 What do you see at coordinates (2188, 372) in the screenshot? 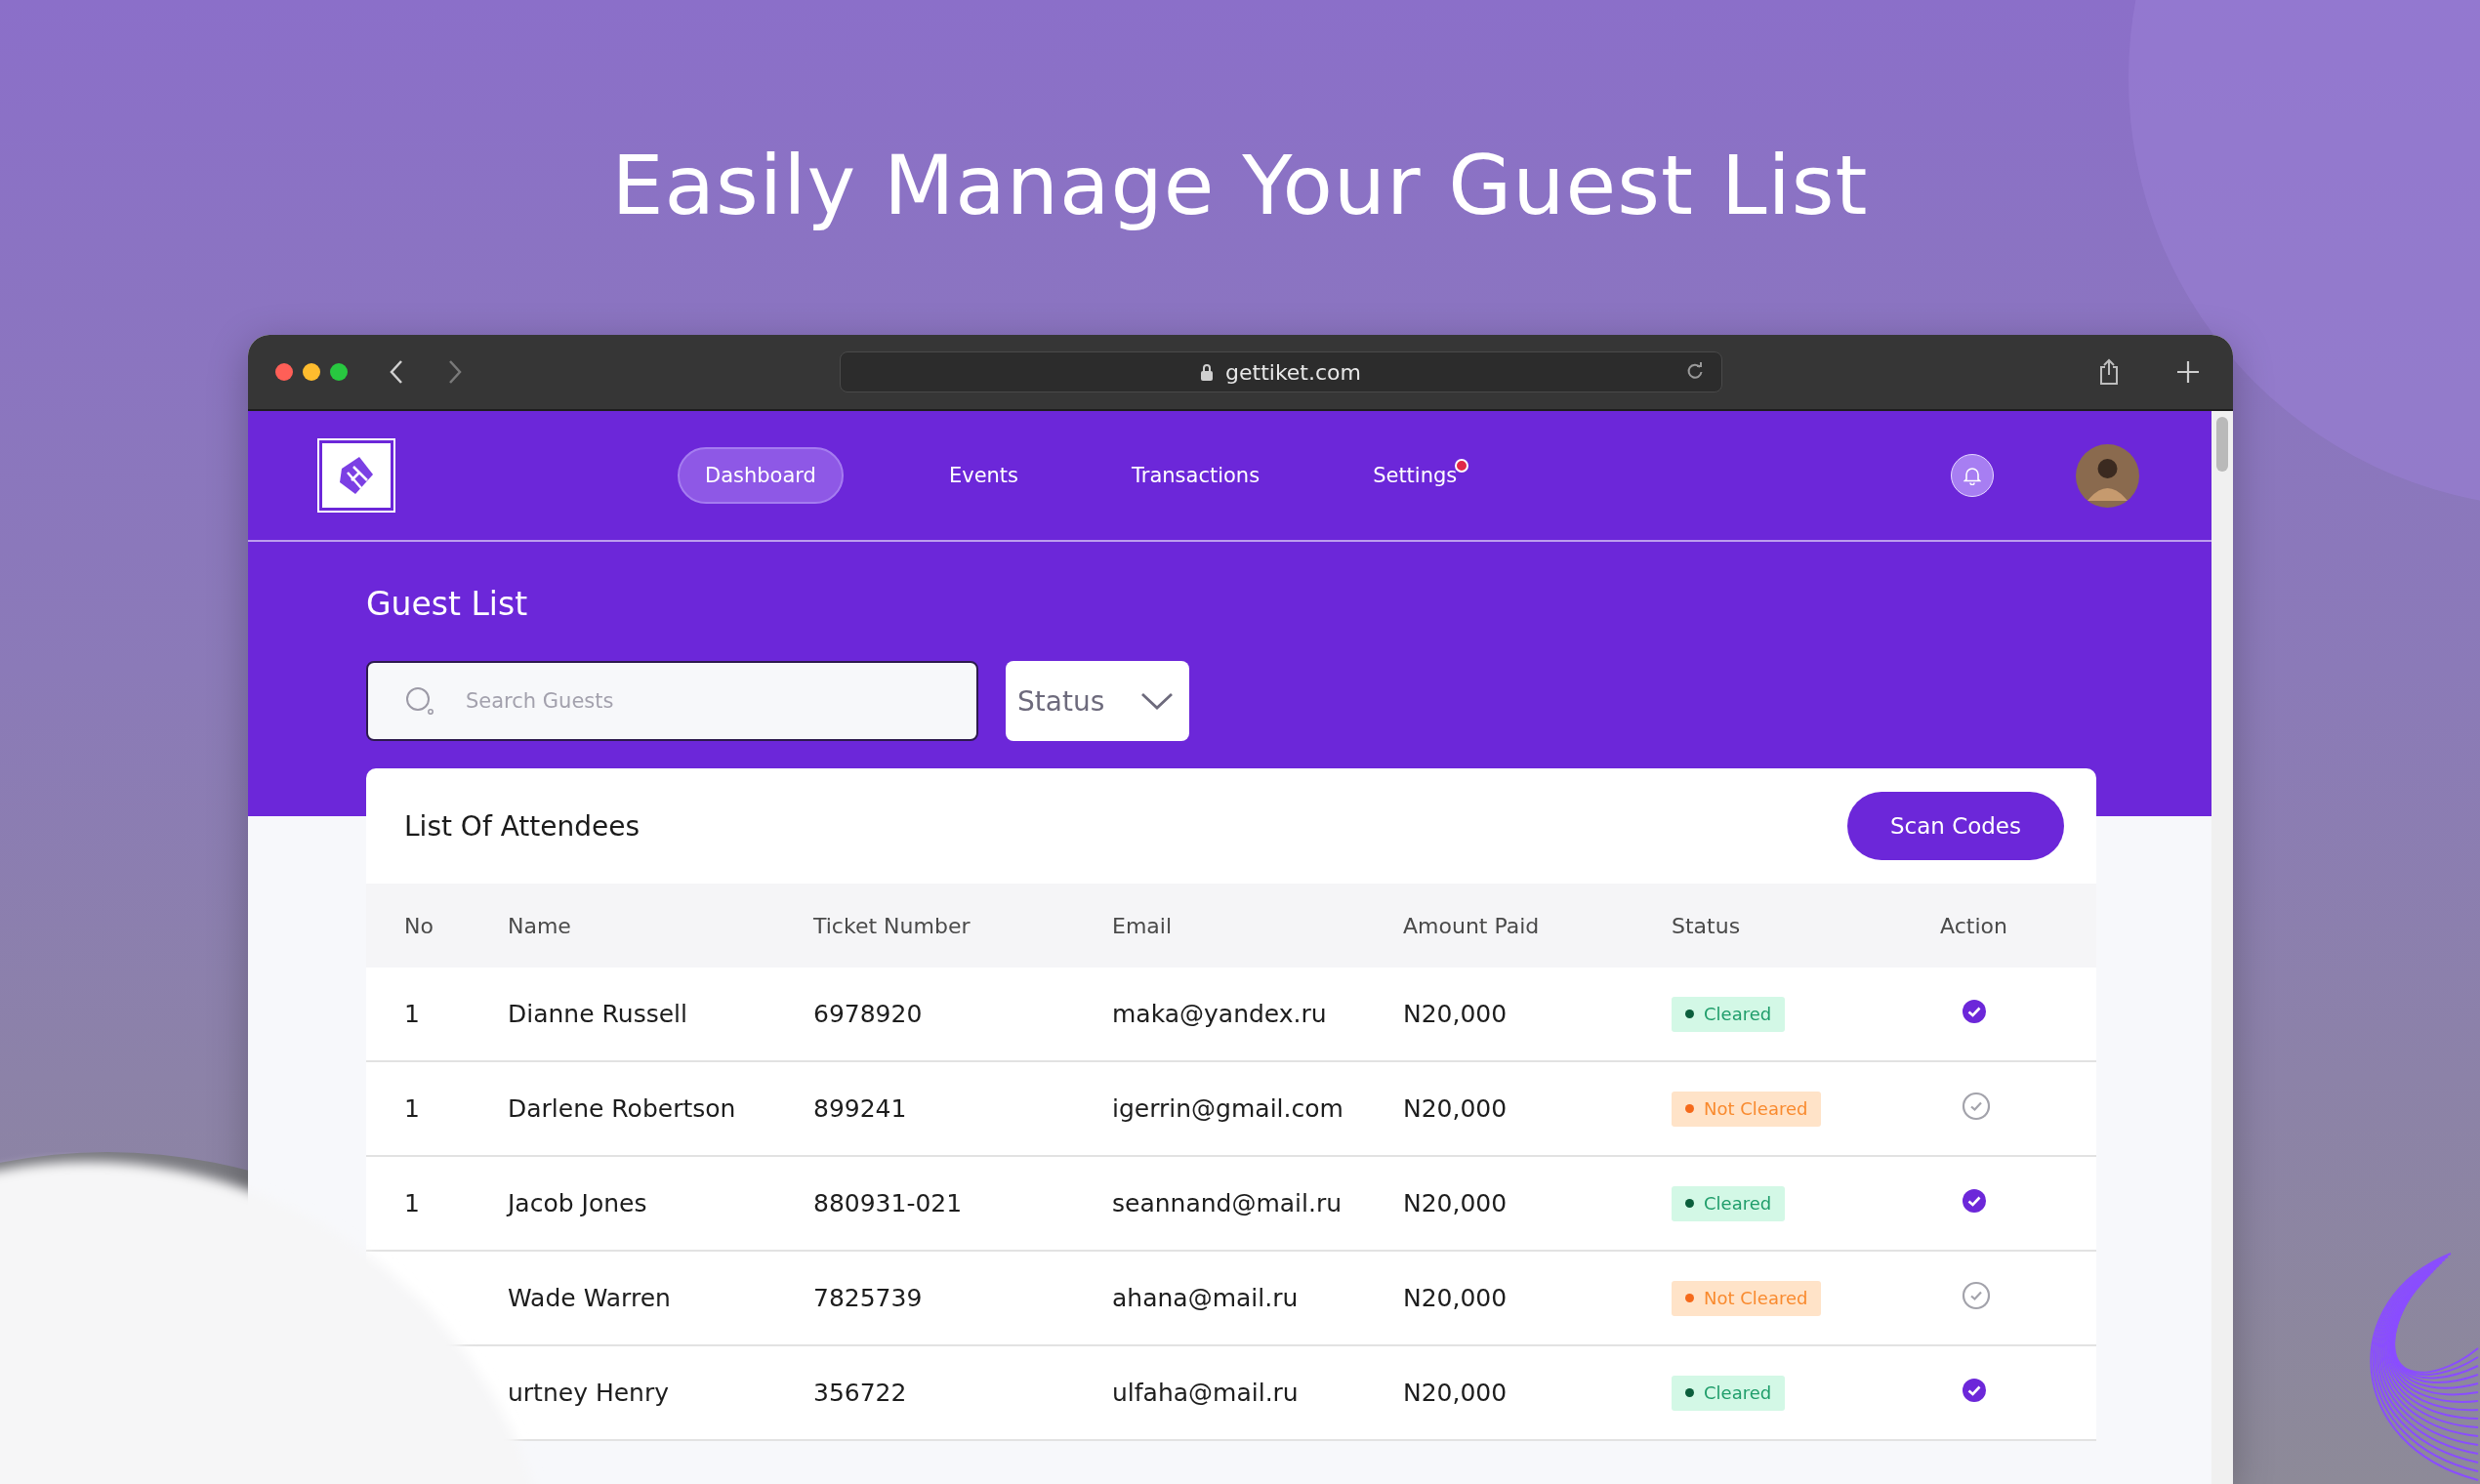
I see `plus-icon` at bounding box center [2188, 372].